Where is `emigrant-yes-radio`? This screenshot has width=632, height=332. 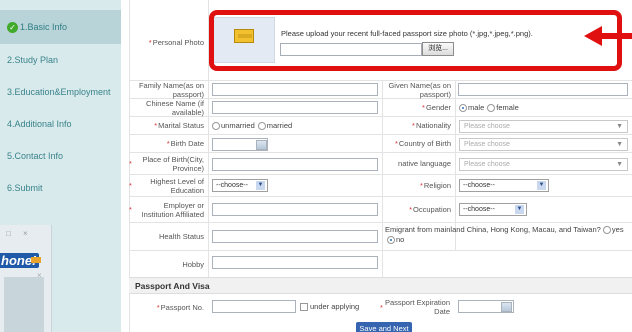 emigrant-yes-radio is located at coordinates (606, 230).